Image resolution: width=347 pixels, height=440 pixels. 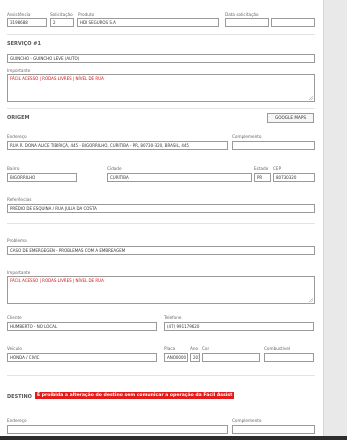 What do you see at coordinates (293, 22) in the screenshot?
I see `data-solicitacao-time-field` at bounding box center [293, 22].